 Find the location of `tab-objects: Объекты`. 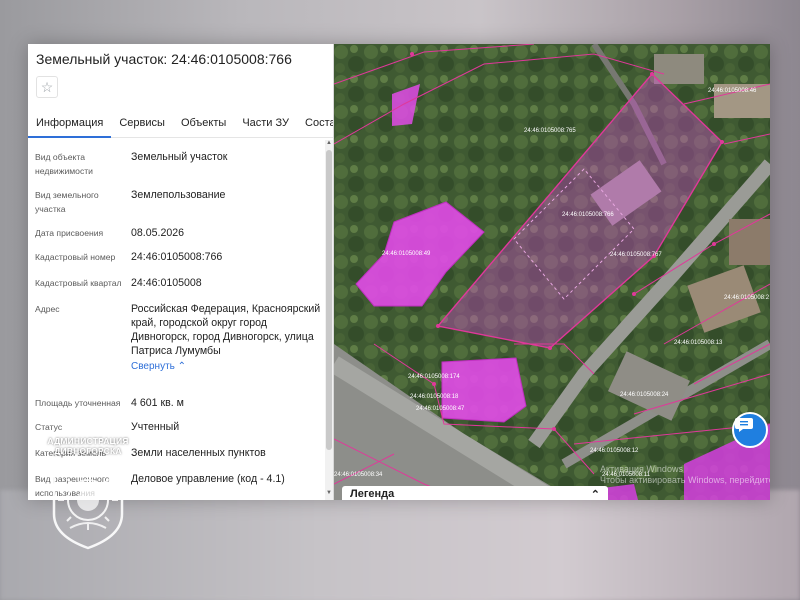

tab-objects: Объекты is located at coordinates (203, 125).